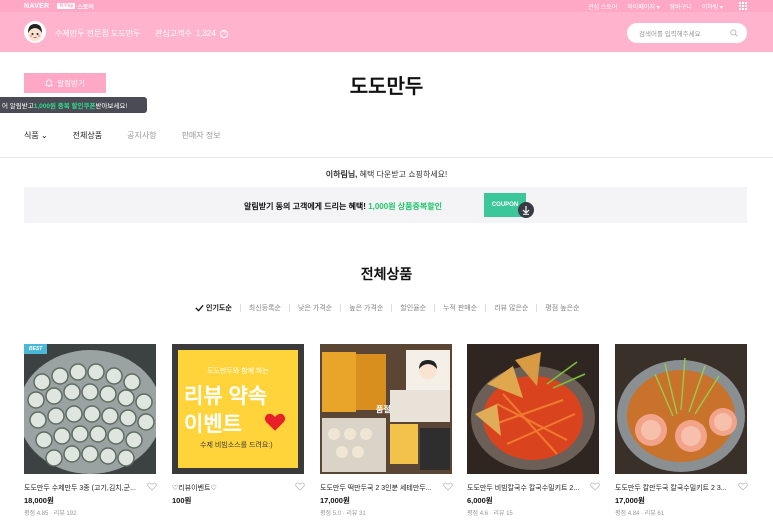 The height and width of the screenshot is (532, 773). I want to click on product-name: ♡리뷰이벤트♡, so click(233, 488).